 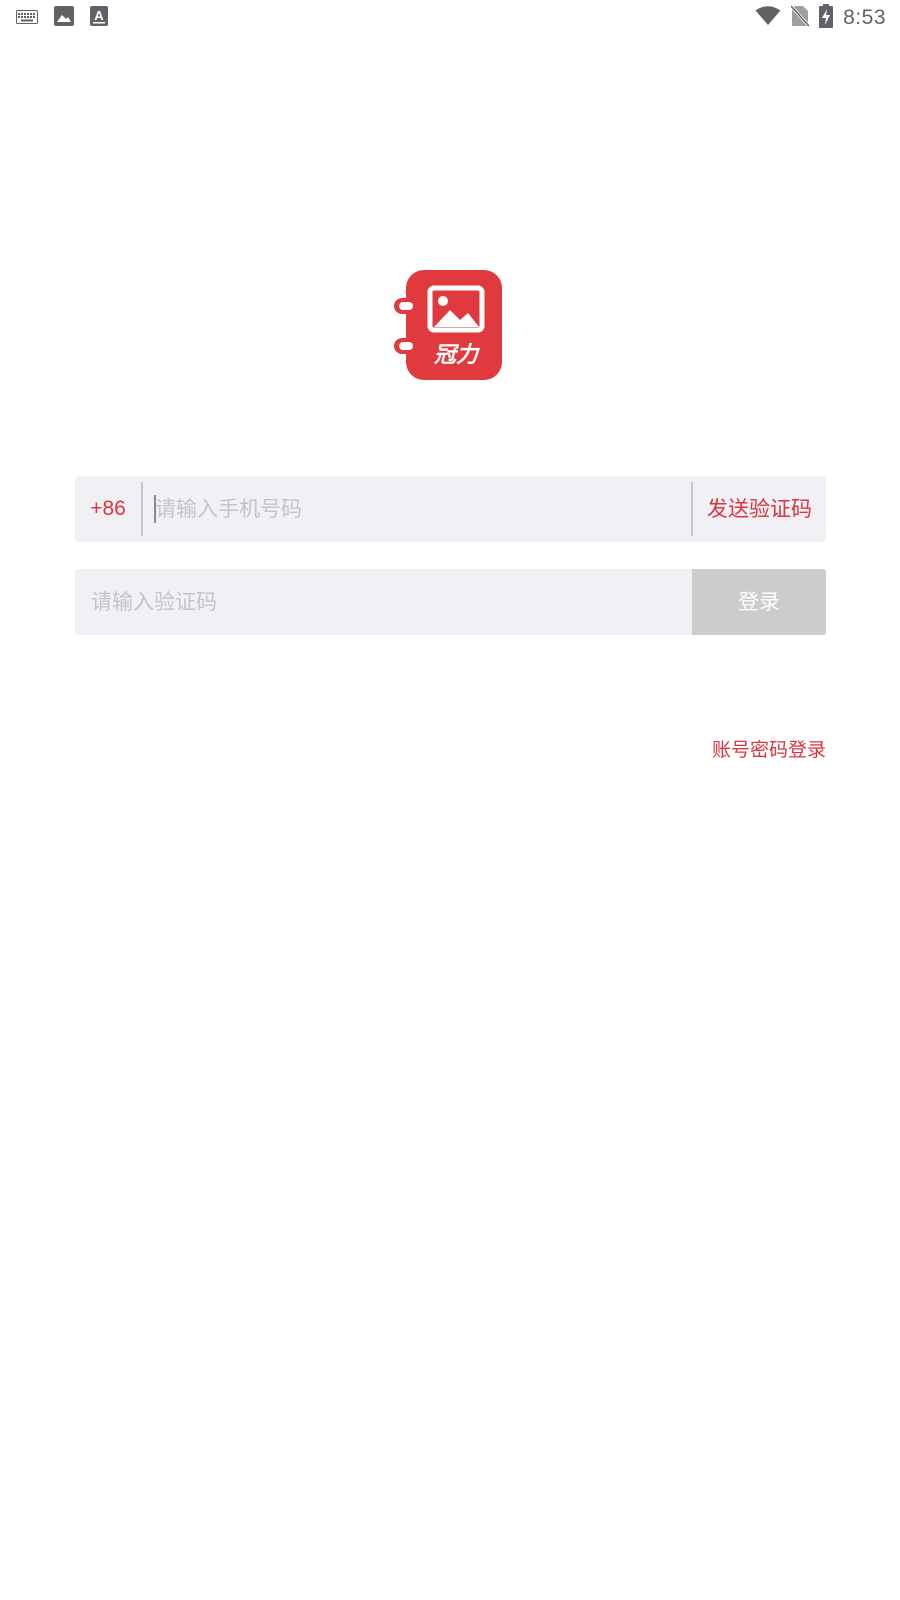 What do you see at coordinates (142, 509) in the screenshot?
I see `divider` at bounding box center [142, 509].